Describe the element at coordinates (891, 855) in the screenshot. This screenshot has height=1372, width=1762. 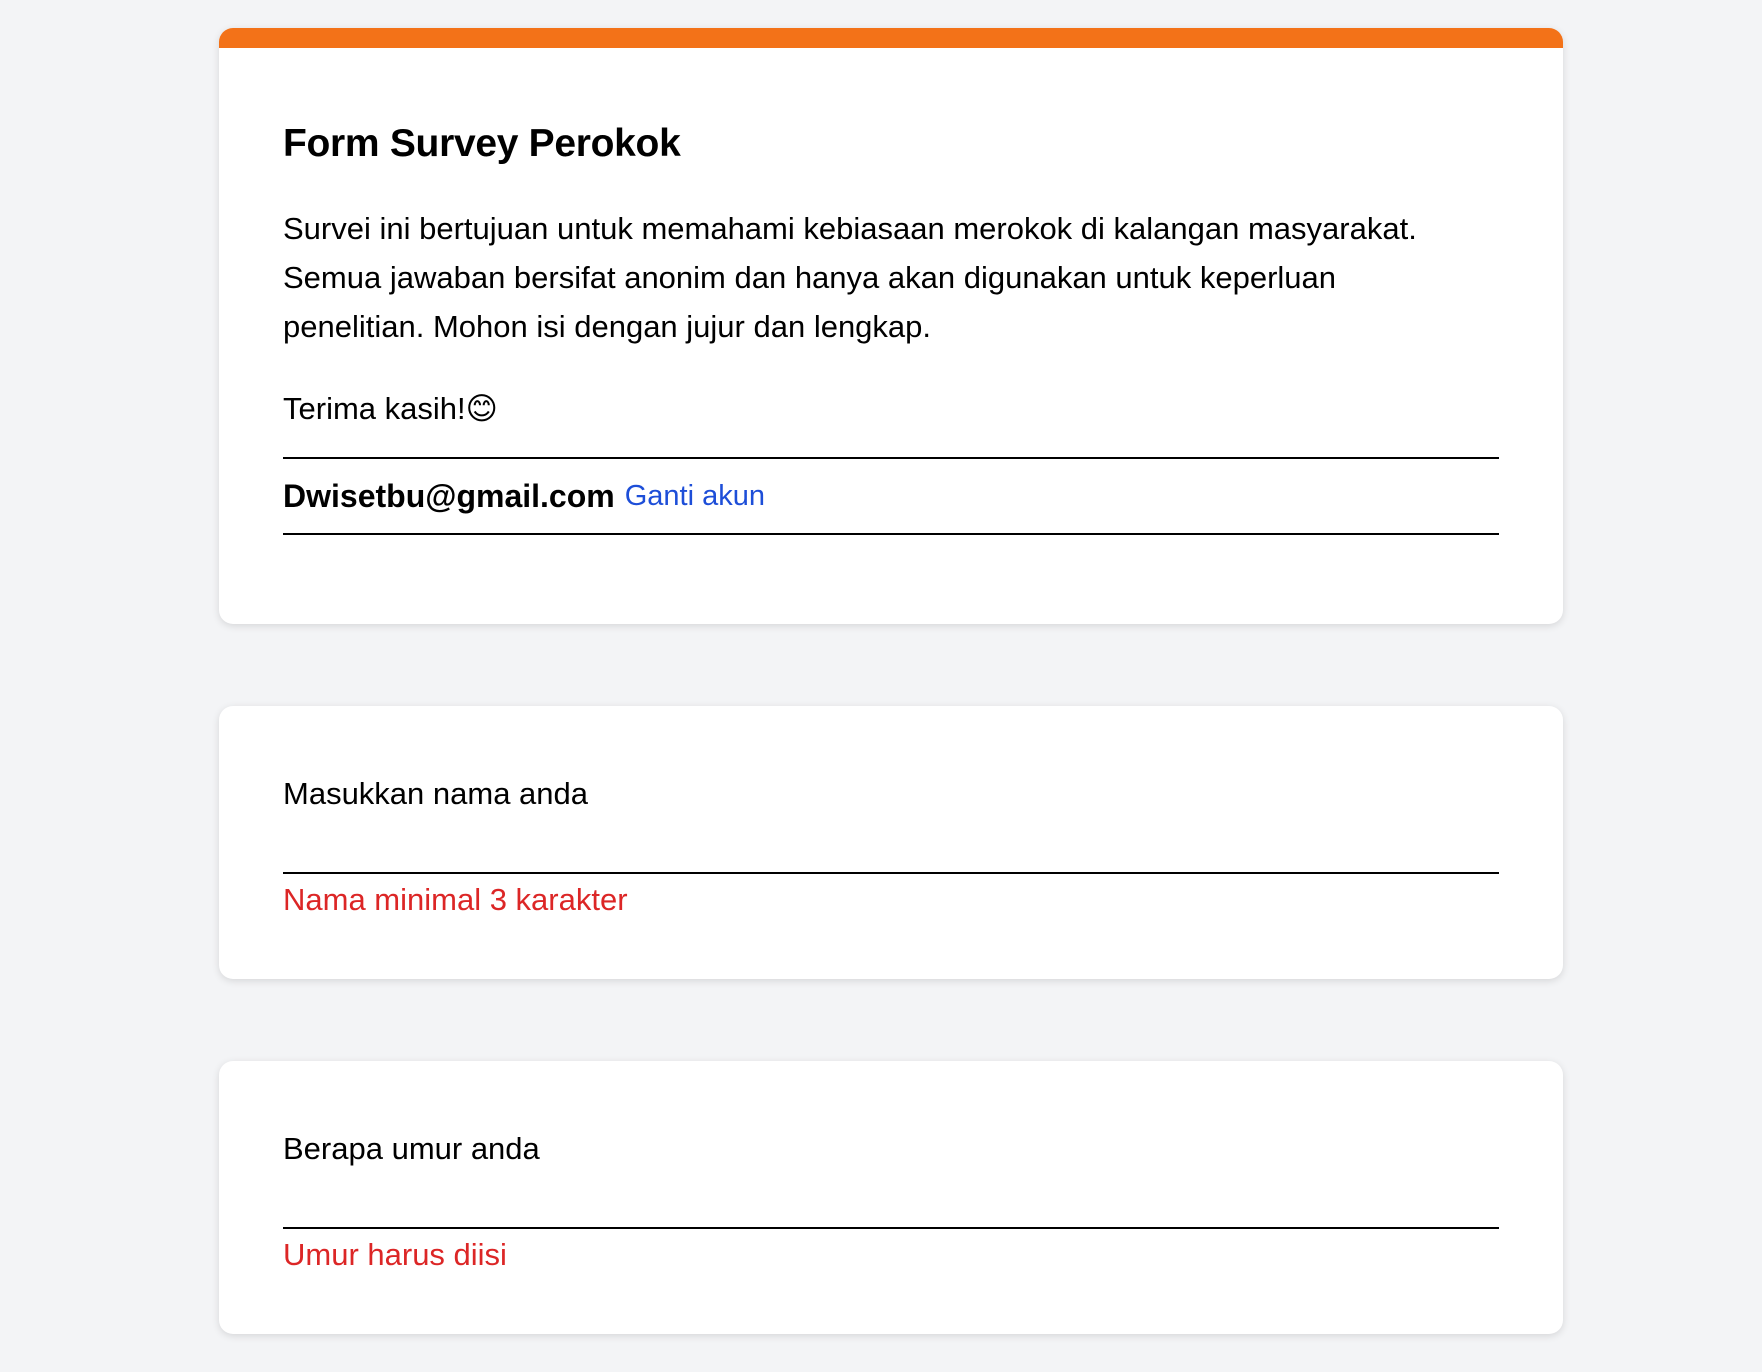
I see `name-input` at that location.